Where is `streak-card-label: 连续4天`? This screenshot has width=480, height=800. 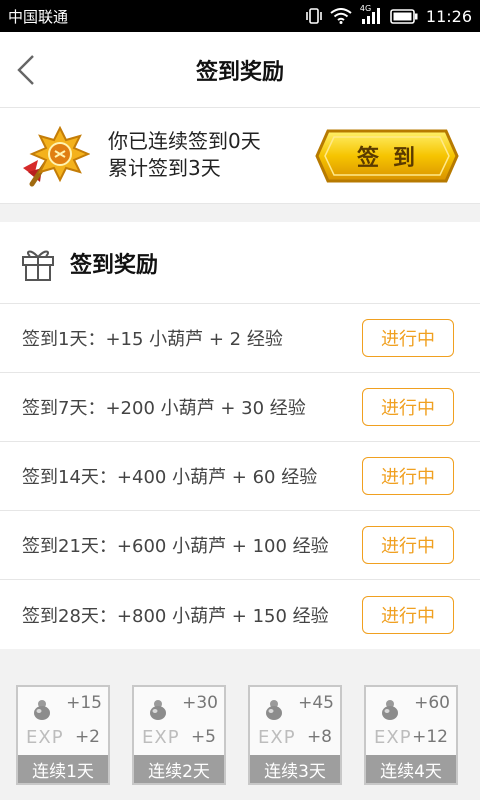
streak-card-label: 连续4天 is located at coordinates (411, 769).